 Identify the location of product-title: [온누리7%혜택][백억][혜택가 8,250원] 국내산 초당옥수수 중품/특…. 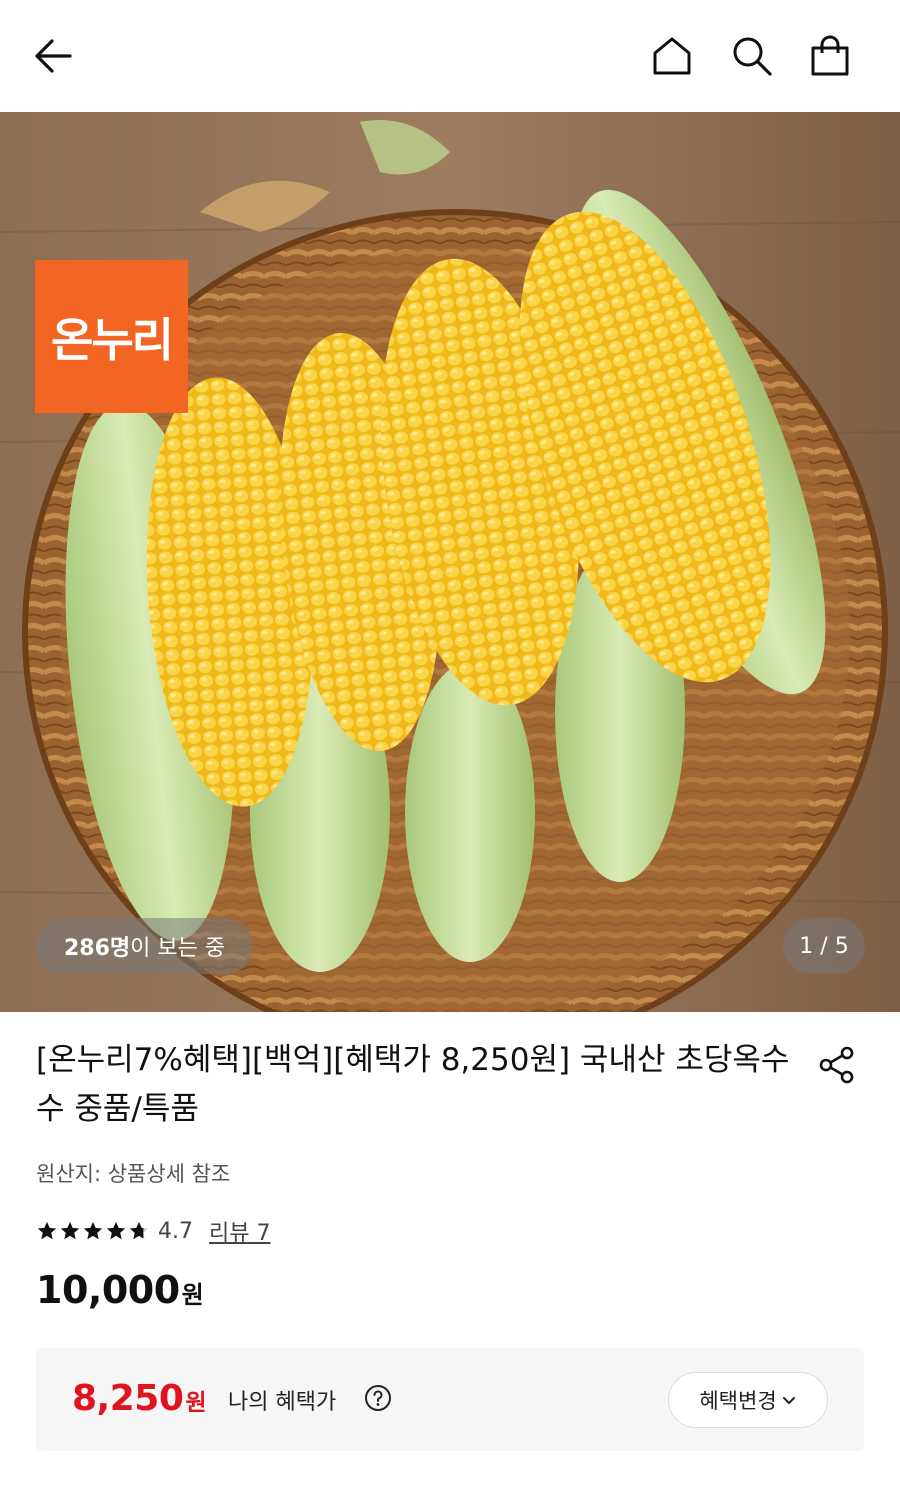
(413, 1084).